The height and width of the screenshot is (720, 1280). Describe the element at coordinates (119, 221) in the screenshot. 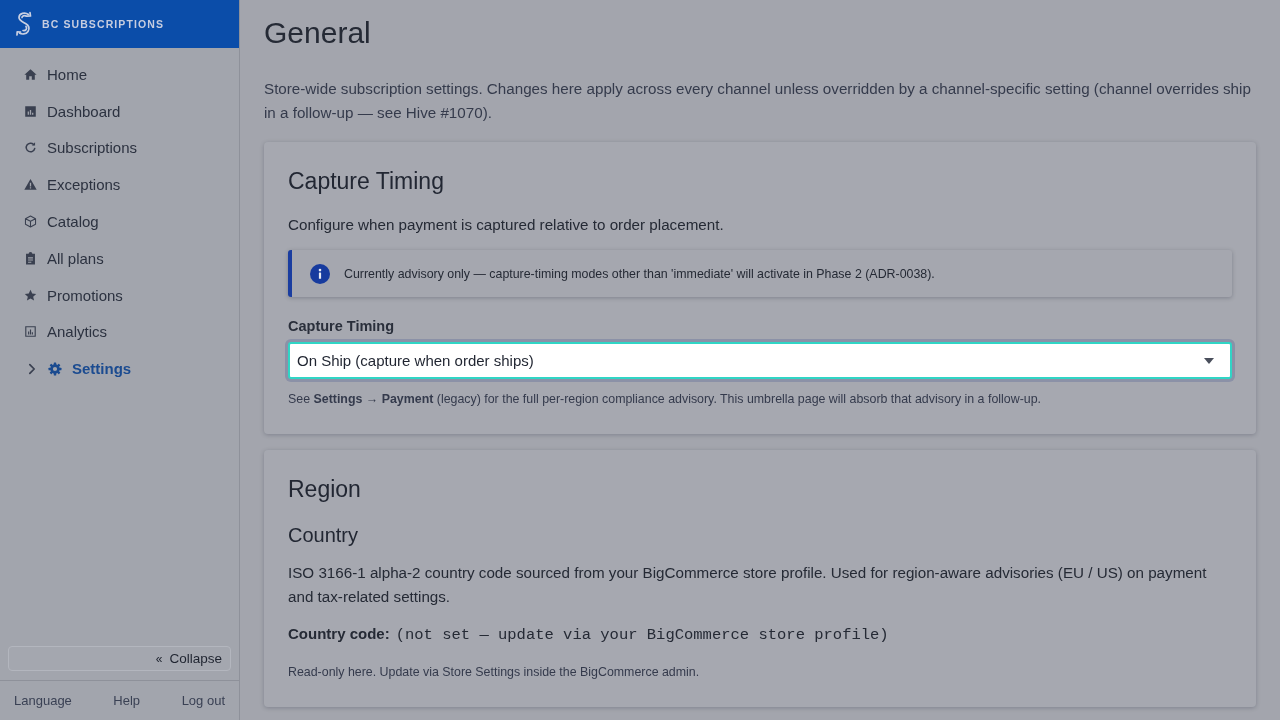

I see `nav-item: Catalog` at that location.